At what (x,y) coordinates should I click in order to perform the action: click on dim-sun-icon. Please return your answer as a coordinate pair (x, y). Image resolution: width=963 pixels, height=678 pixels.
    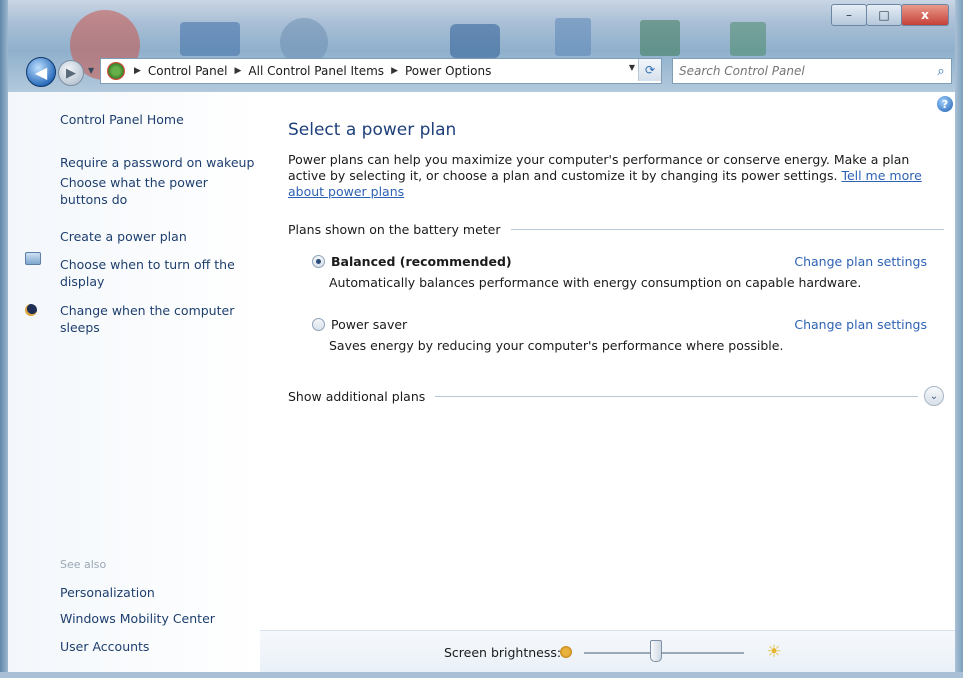
    Looking at the image, I should click on (566, 652).